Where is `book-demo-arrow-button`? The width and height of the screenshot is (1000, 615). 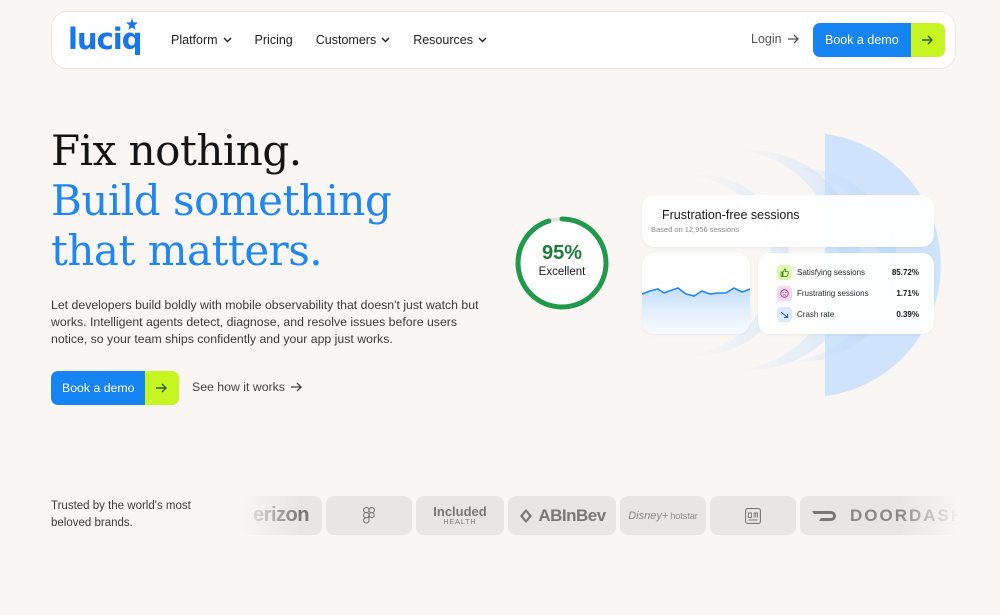 book-demo-arrow-button is located at coordinates (927, 40).